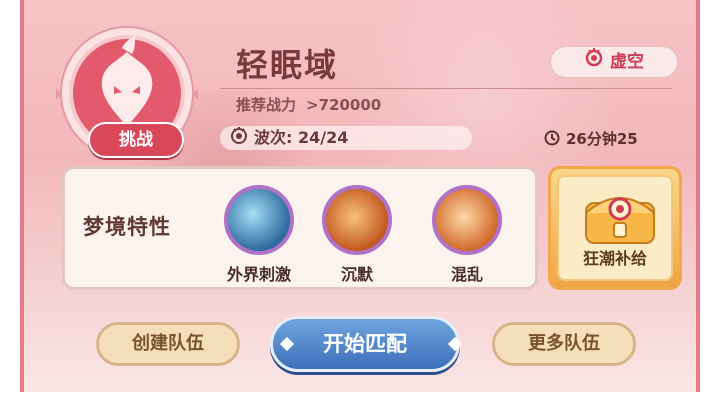 The height and width of the screenshot is (404, 720). What do you see at coordinates (239, 138) in the screenshot?
I see `eye-icon` at bounding box center [239, 138].